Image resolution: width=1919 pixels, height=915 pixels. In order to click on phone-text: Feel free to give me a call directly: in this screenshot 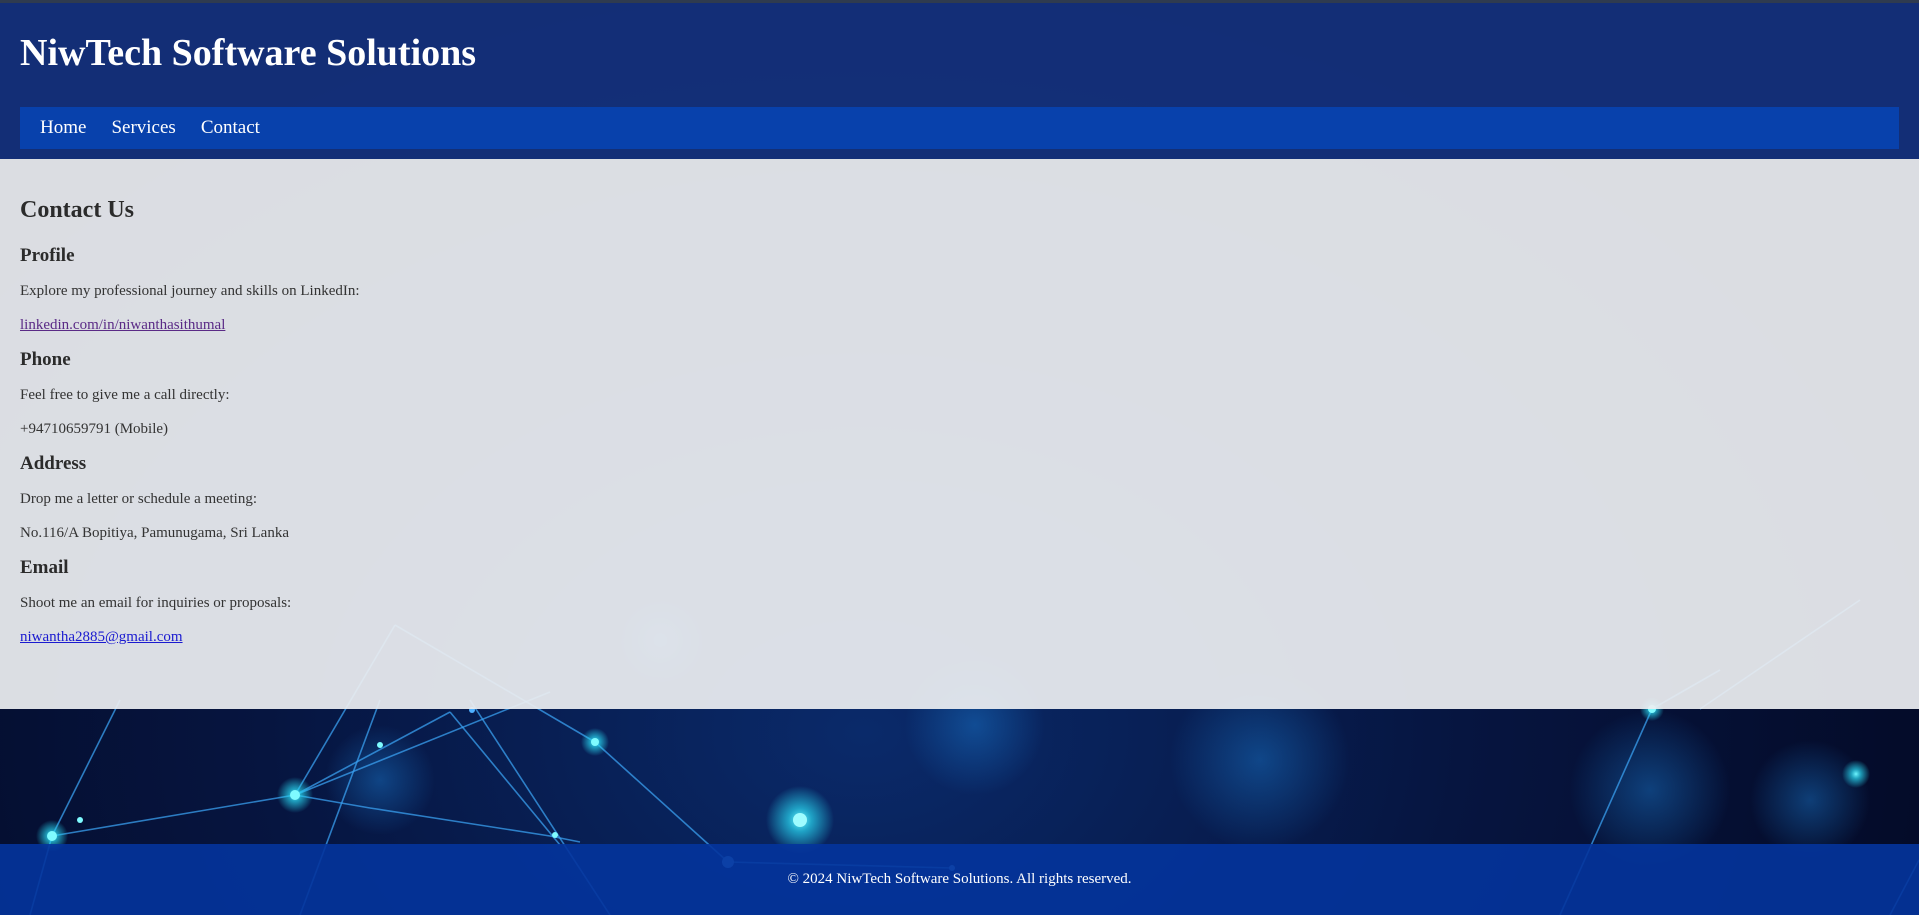, I will do `click(125, 395)`.